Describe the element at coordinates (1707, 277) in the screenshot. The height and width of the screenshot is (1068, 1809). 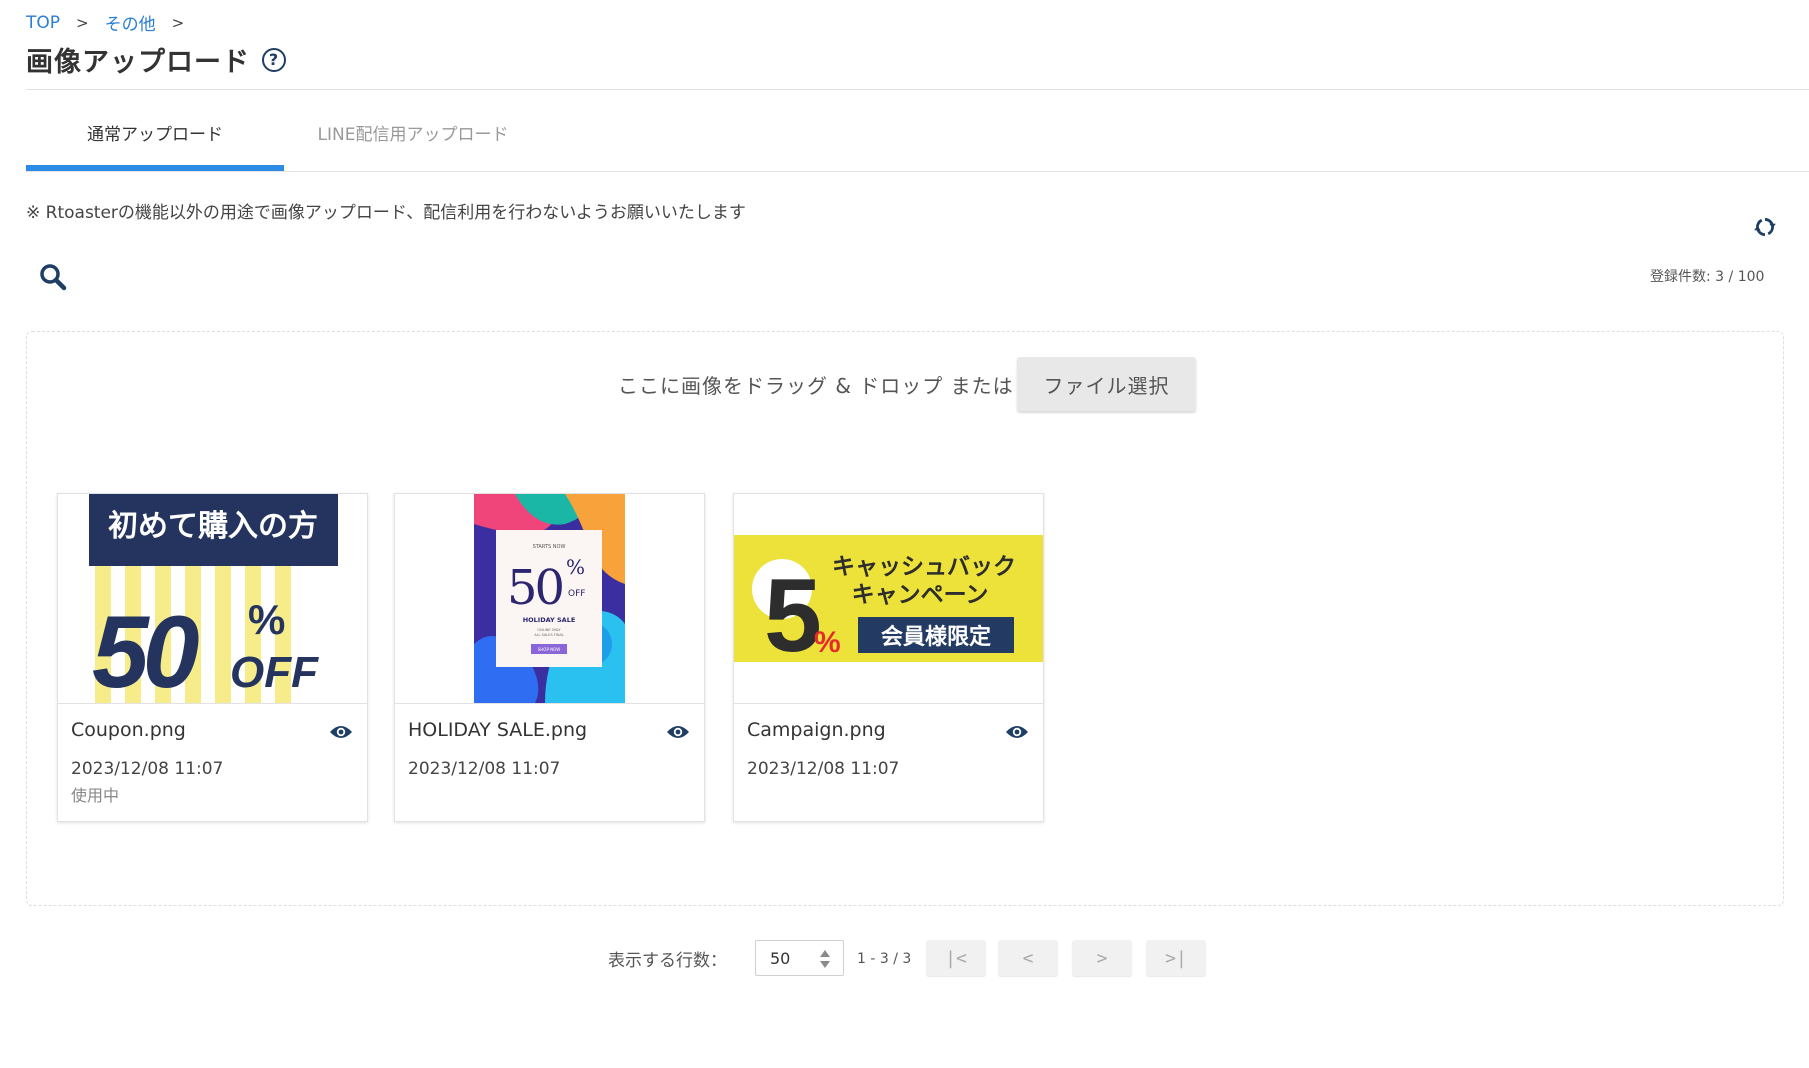
I see `registered-count: 登録件数: 3 / 100` at that location.